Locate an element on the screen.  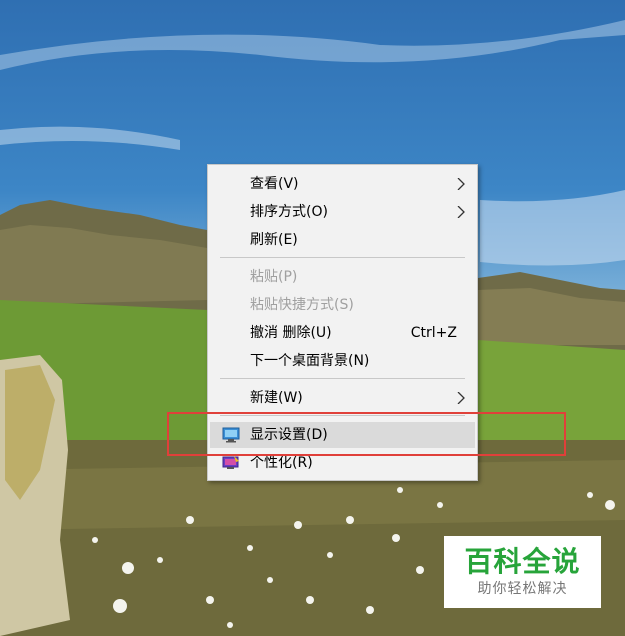
annotation-highlight-box is located at coordinates (366, 434).